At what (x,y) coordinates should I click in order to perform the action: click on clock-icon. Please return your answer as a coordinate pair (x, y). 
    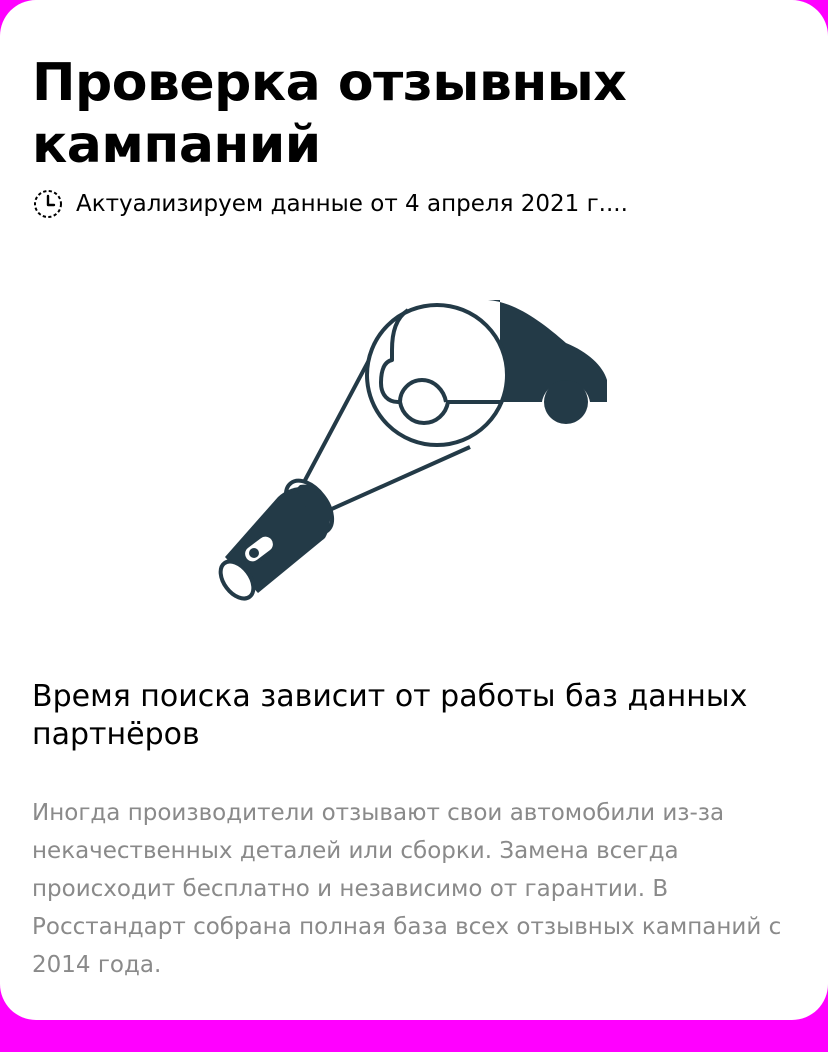
    Looking at the image, I should click on (48, 204).